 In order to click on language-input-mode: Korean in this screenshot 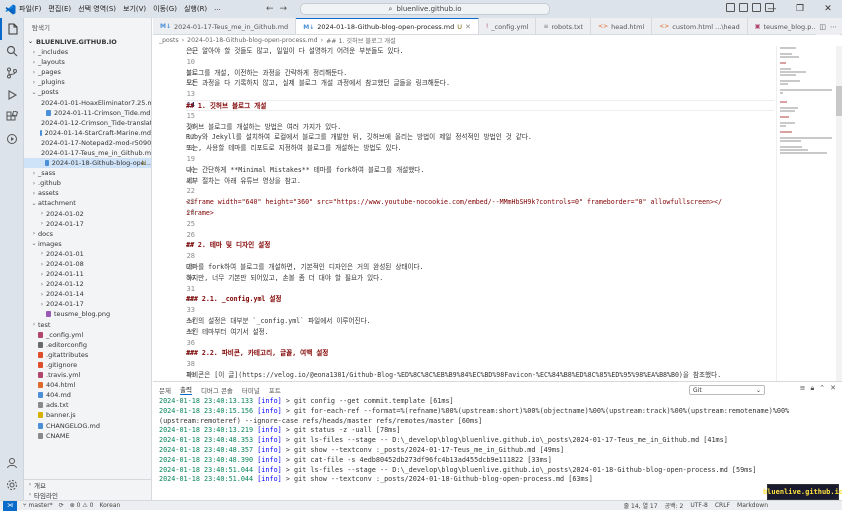, I will do `click(109, 505)`.